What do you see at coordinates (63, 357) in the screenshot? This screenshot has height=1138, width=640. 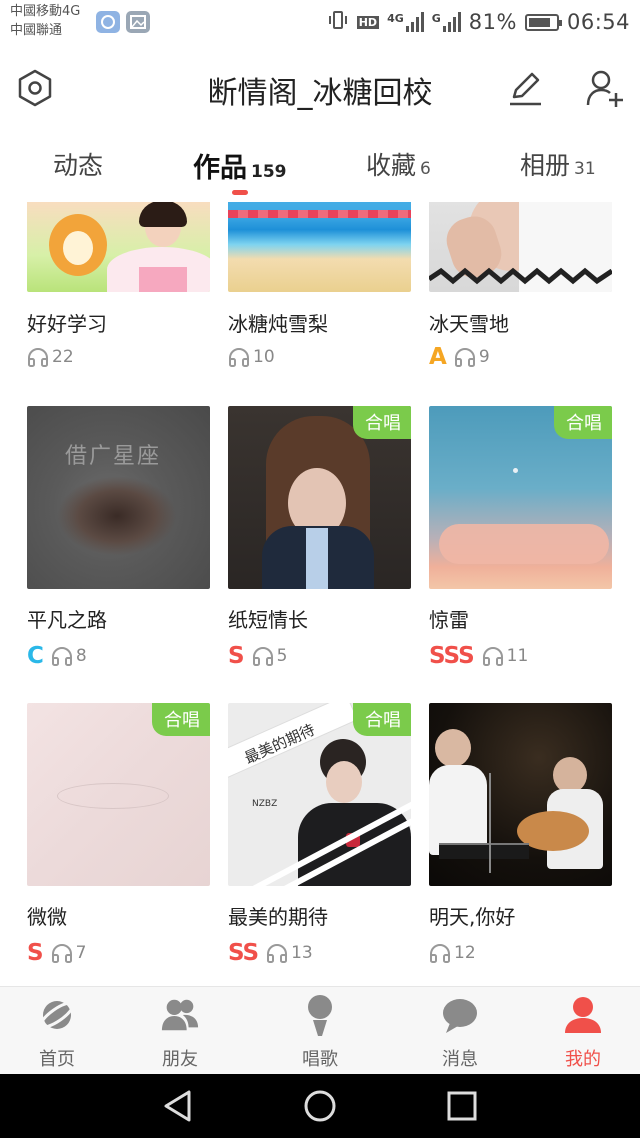 I see `play-count-value: 22` at bounding box center [63, 357].